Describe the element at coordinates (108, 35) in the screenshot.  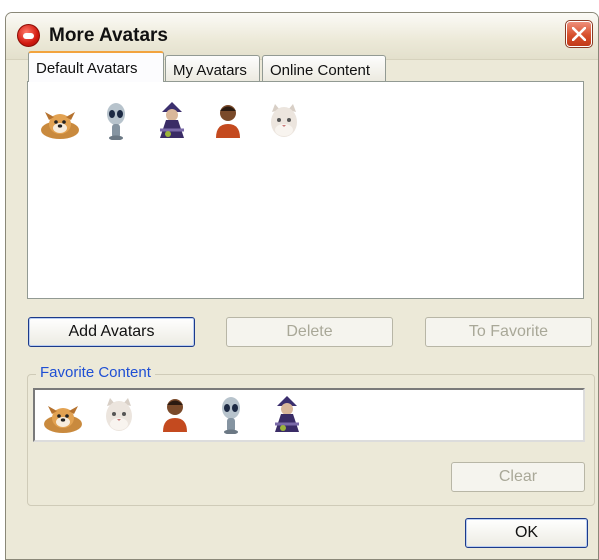
I see `window-title: More Avatars` at that location.